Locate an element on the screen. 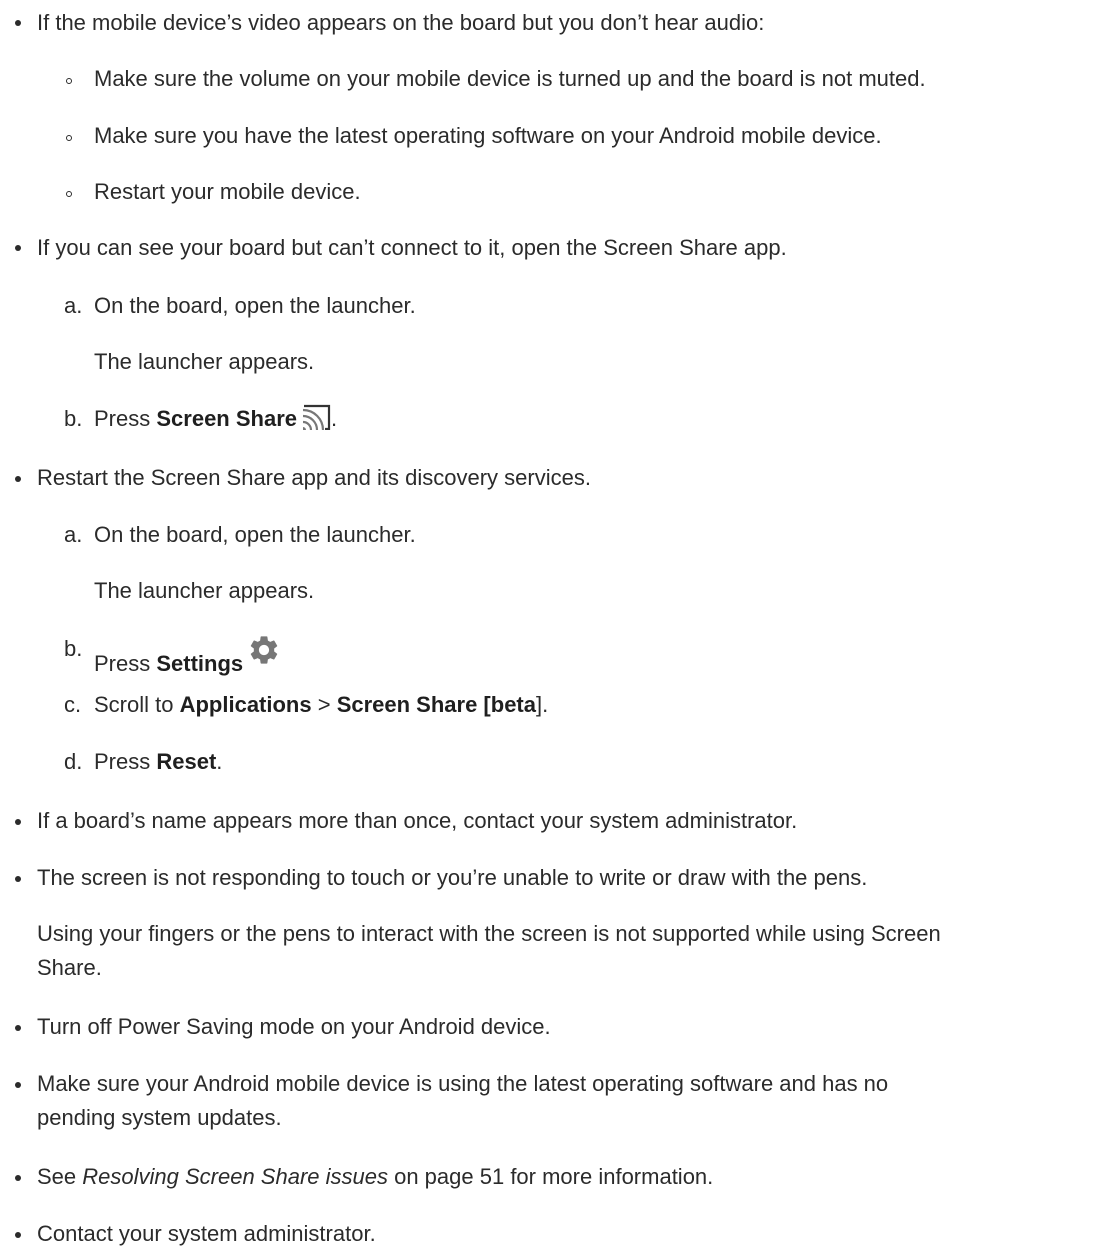  step-text-post: ]. is located at coordinates (542, 704).